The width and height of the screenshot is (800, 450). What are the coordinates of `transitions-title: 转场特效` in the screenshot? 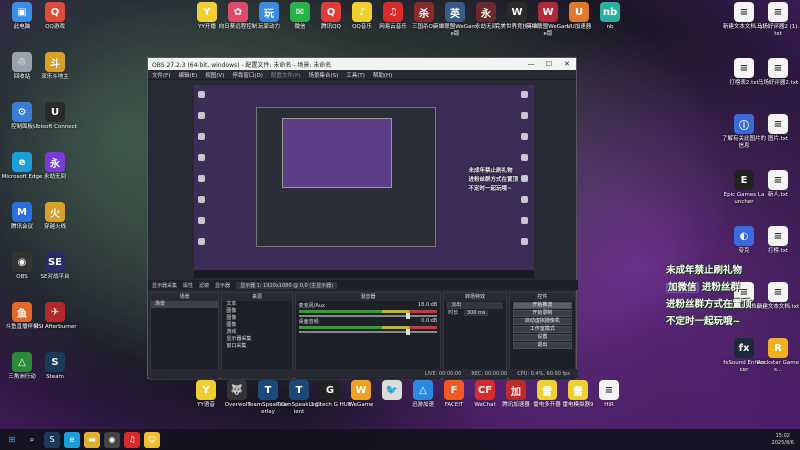 It's located at (475, 297).